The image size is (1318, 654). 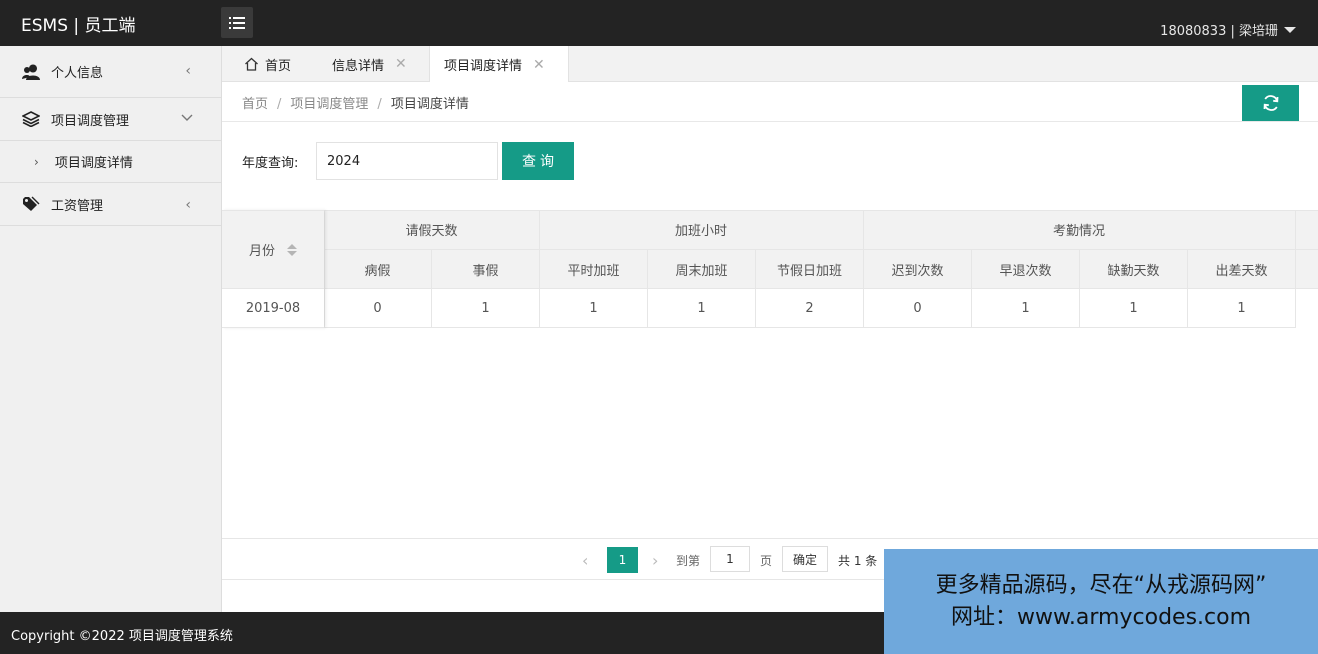 I want to click on sidebar-item-label: 个人信息, so click(x=77, y=73).